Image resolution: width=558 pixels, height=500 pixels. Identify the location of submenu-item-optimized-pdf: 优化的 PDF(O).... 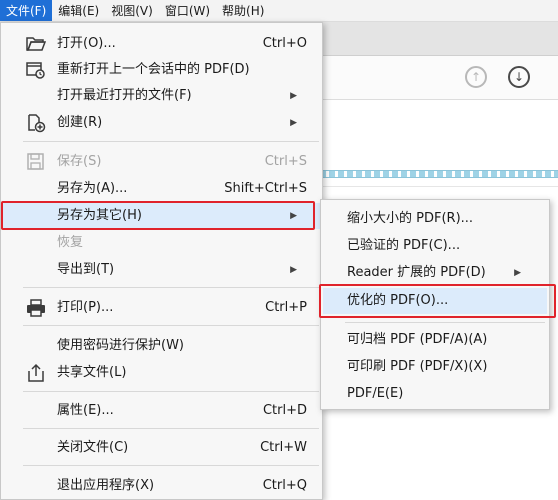
(435, 301).